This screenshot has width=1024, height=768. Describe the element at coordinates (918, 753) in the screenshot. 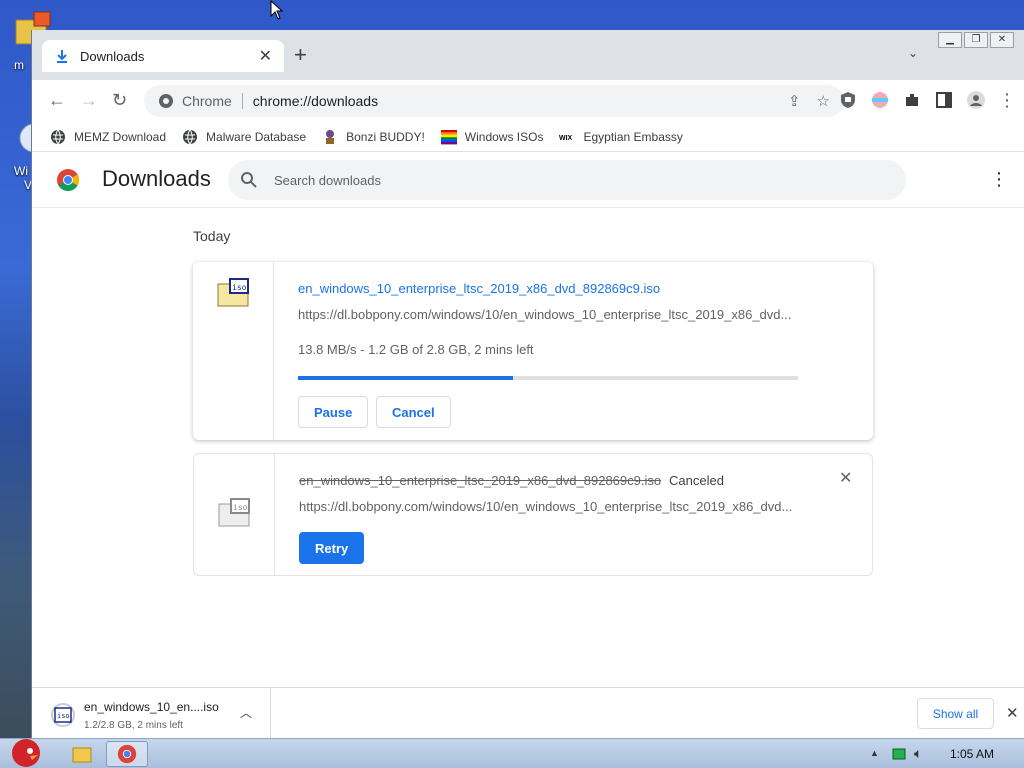

I see `volume-icon: 🔈︎` at that location.